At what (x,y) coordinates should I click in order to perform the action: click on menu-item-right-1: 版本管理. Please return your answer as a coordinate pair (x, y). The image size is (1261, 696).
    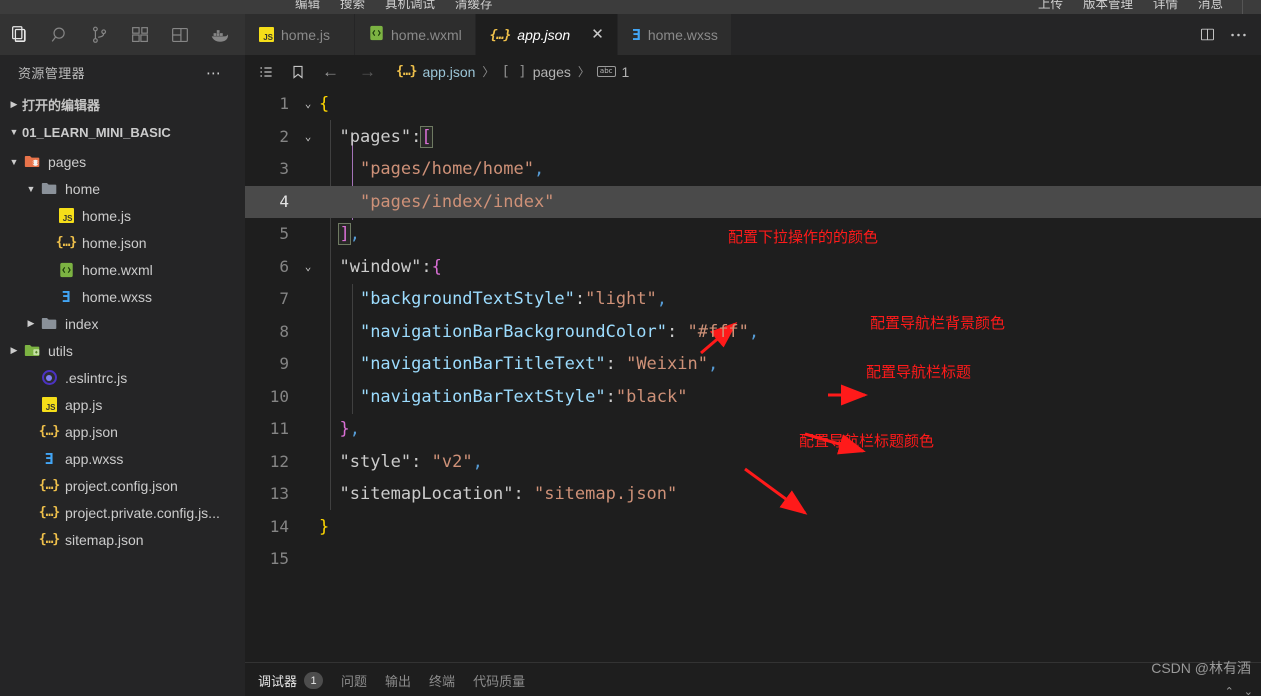
    Looking at the image, I should click on (1108, 6).